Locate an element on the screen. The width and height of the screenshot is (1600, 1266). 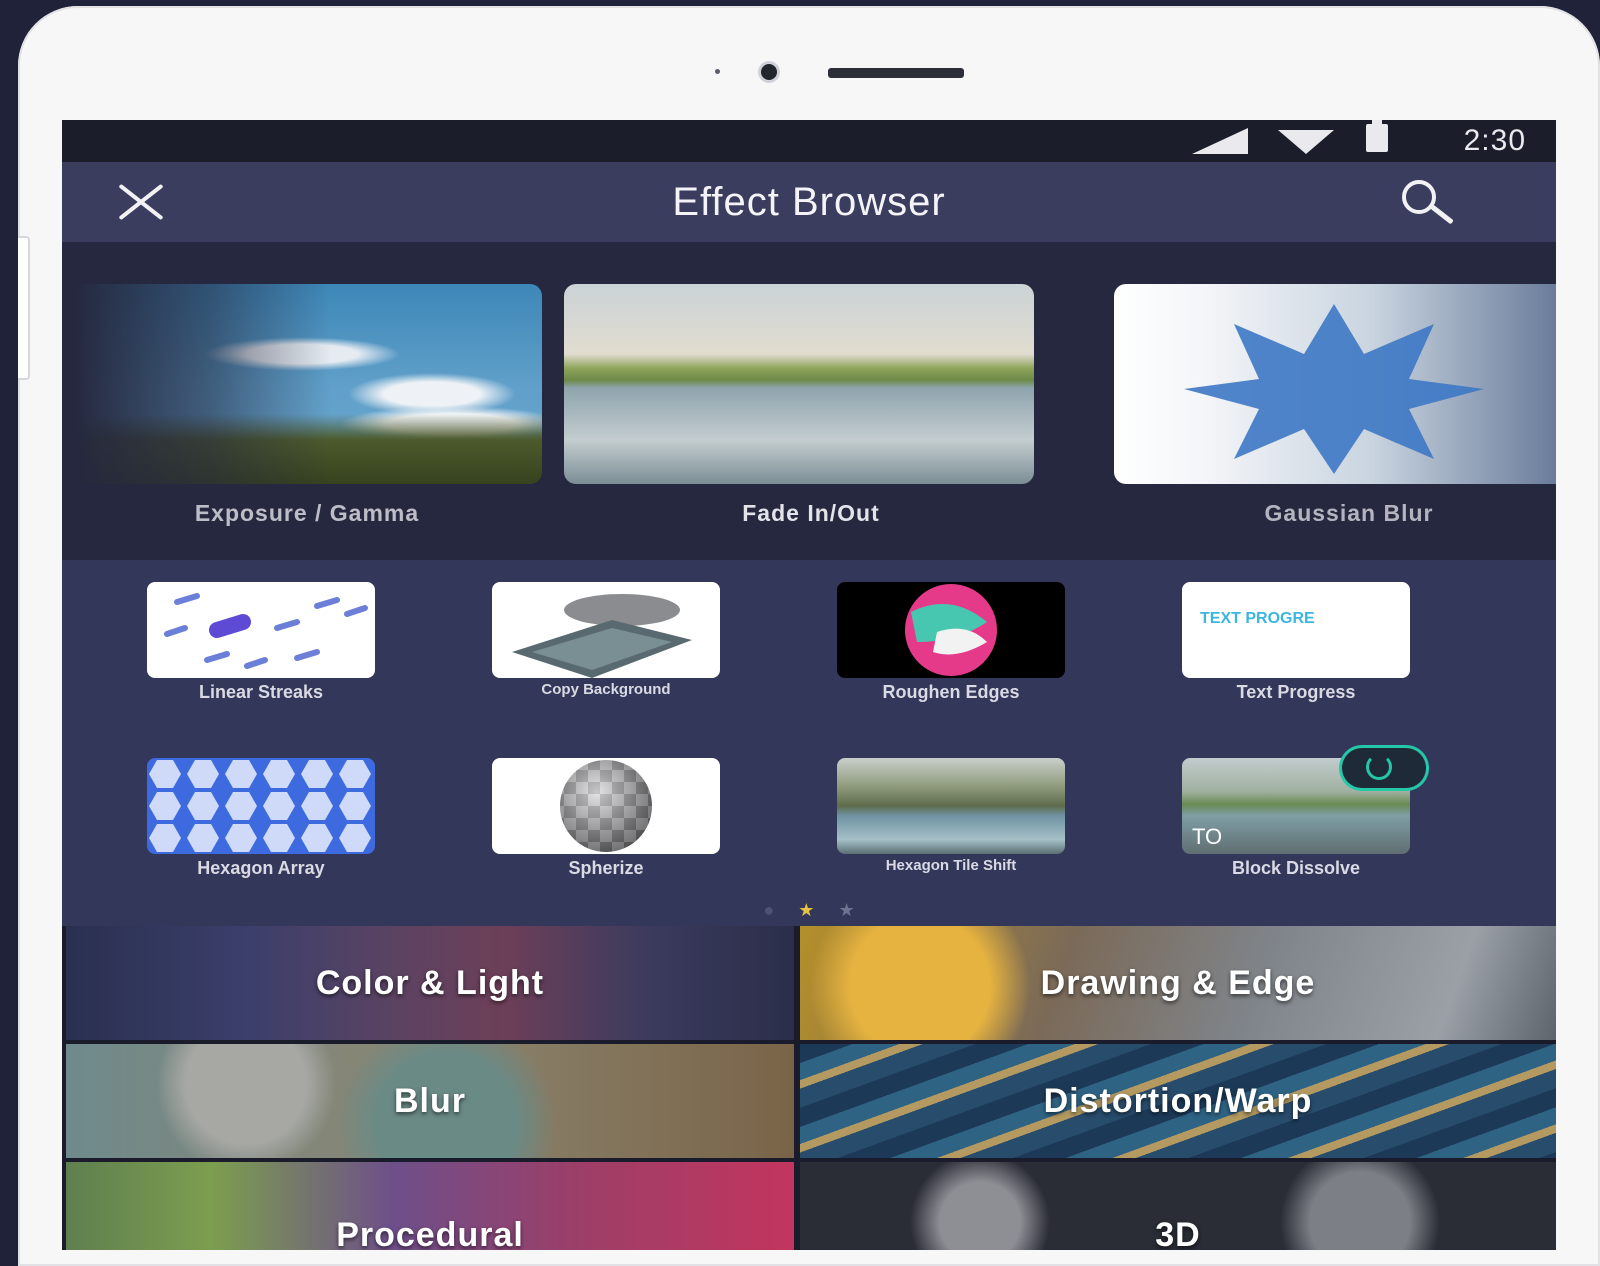
category-label: Distortion/Warp is located at coordinates (1178, 1100).